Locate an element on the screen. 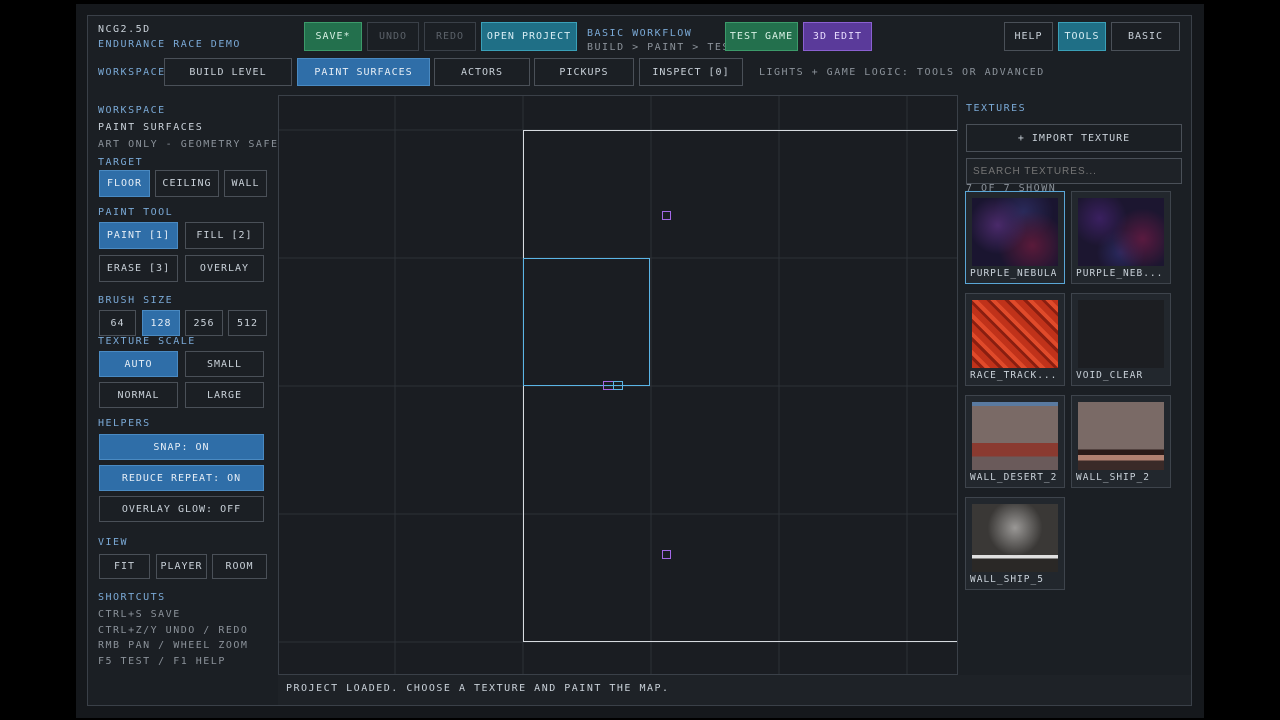  texture-tile: WALL_SHIP_5 is located at coordinates (1015, 543).